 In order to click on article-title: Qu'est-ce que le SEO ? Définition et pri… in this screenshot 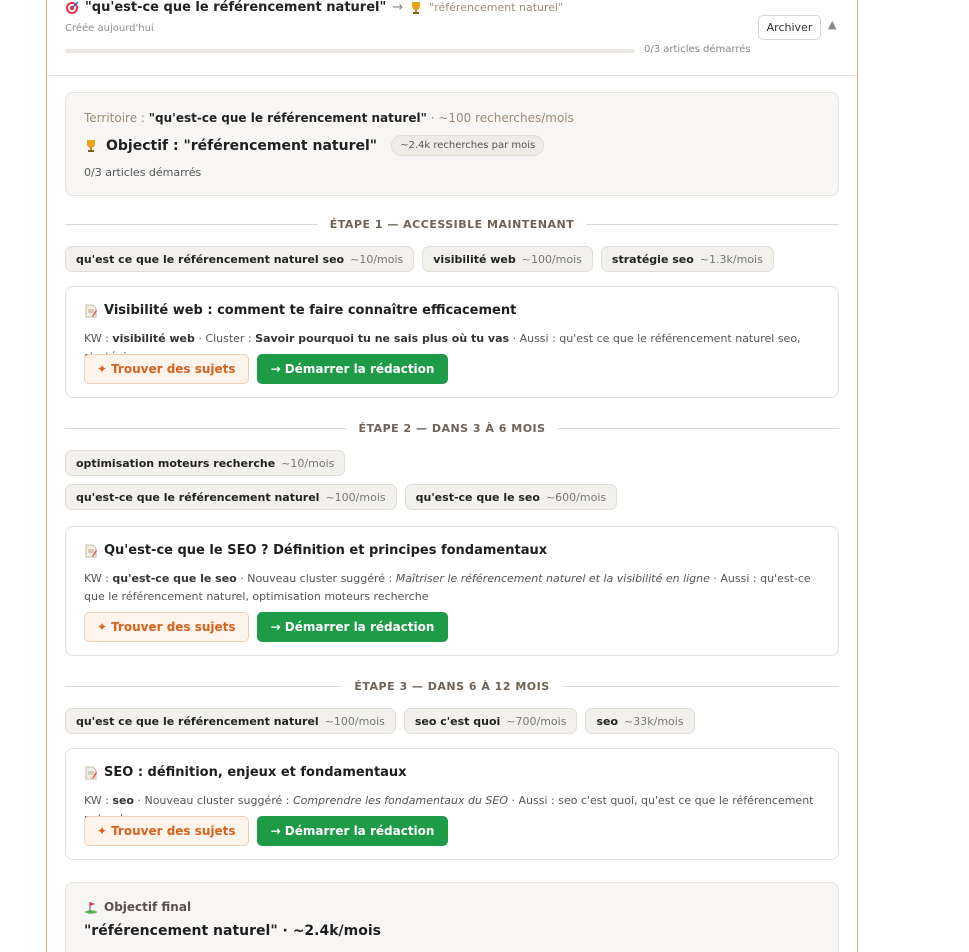, I will do `click(315, 550)`.